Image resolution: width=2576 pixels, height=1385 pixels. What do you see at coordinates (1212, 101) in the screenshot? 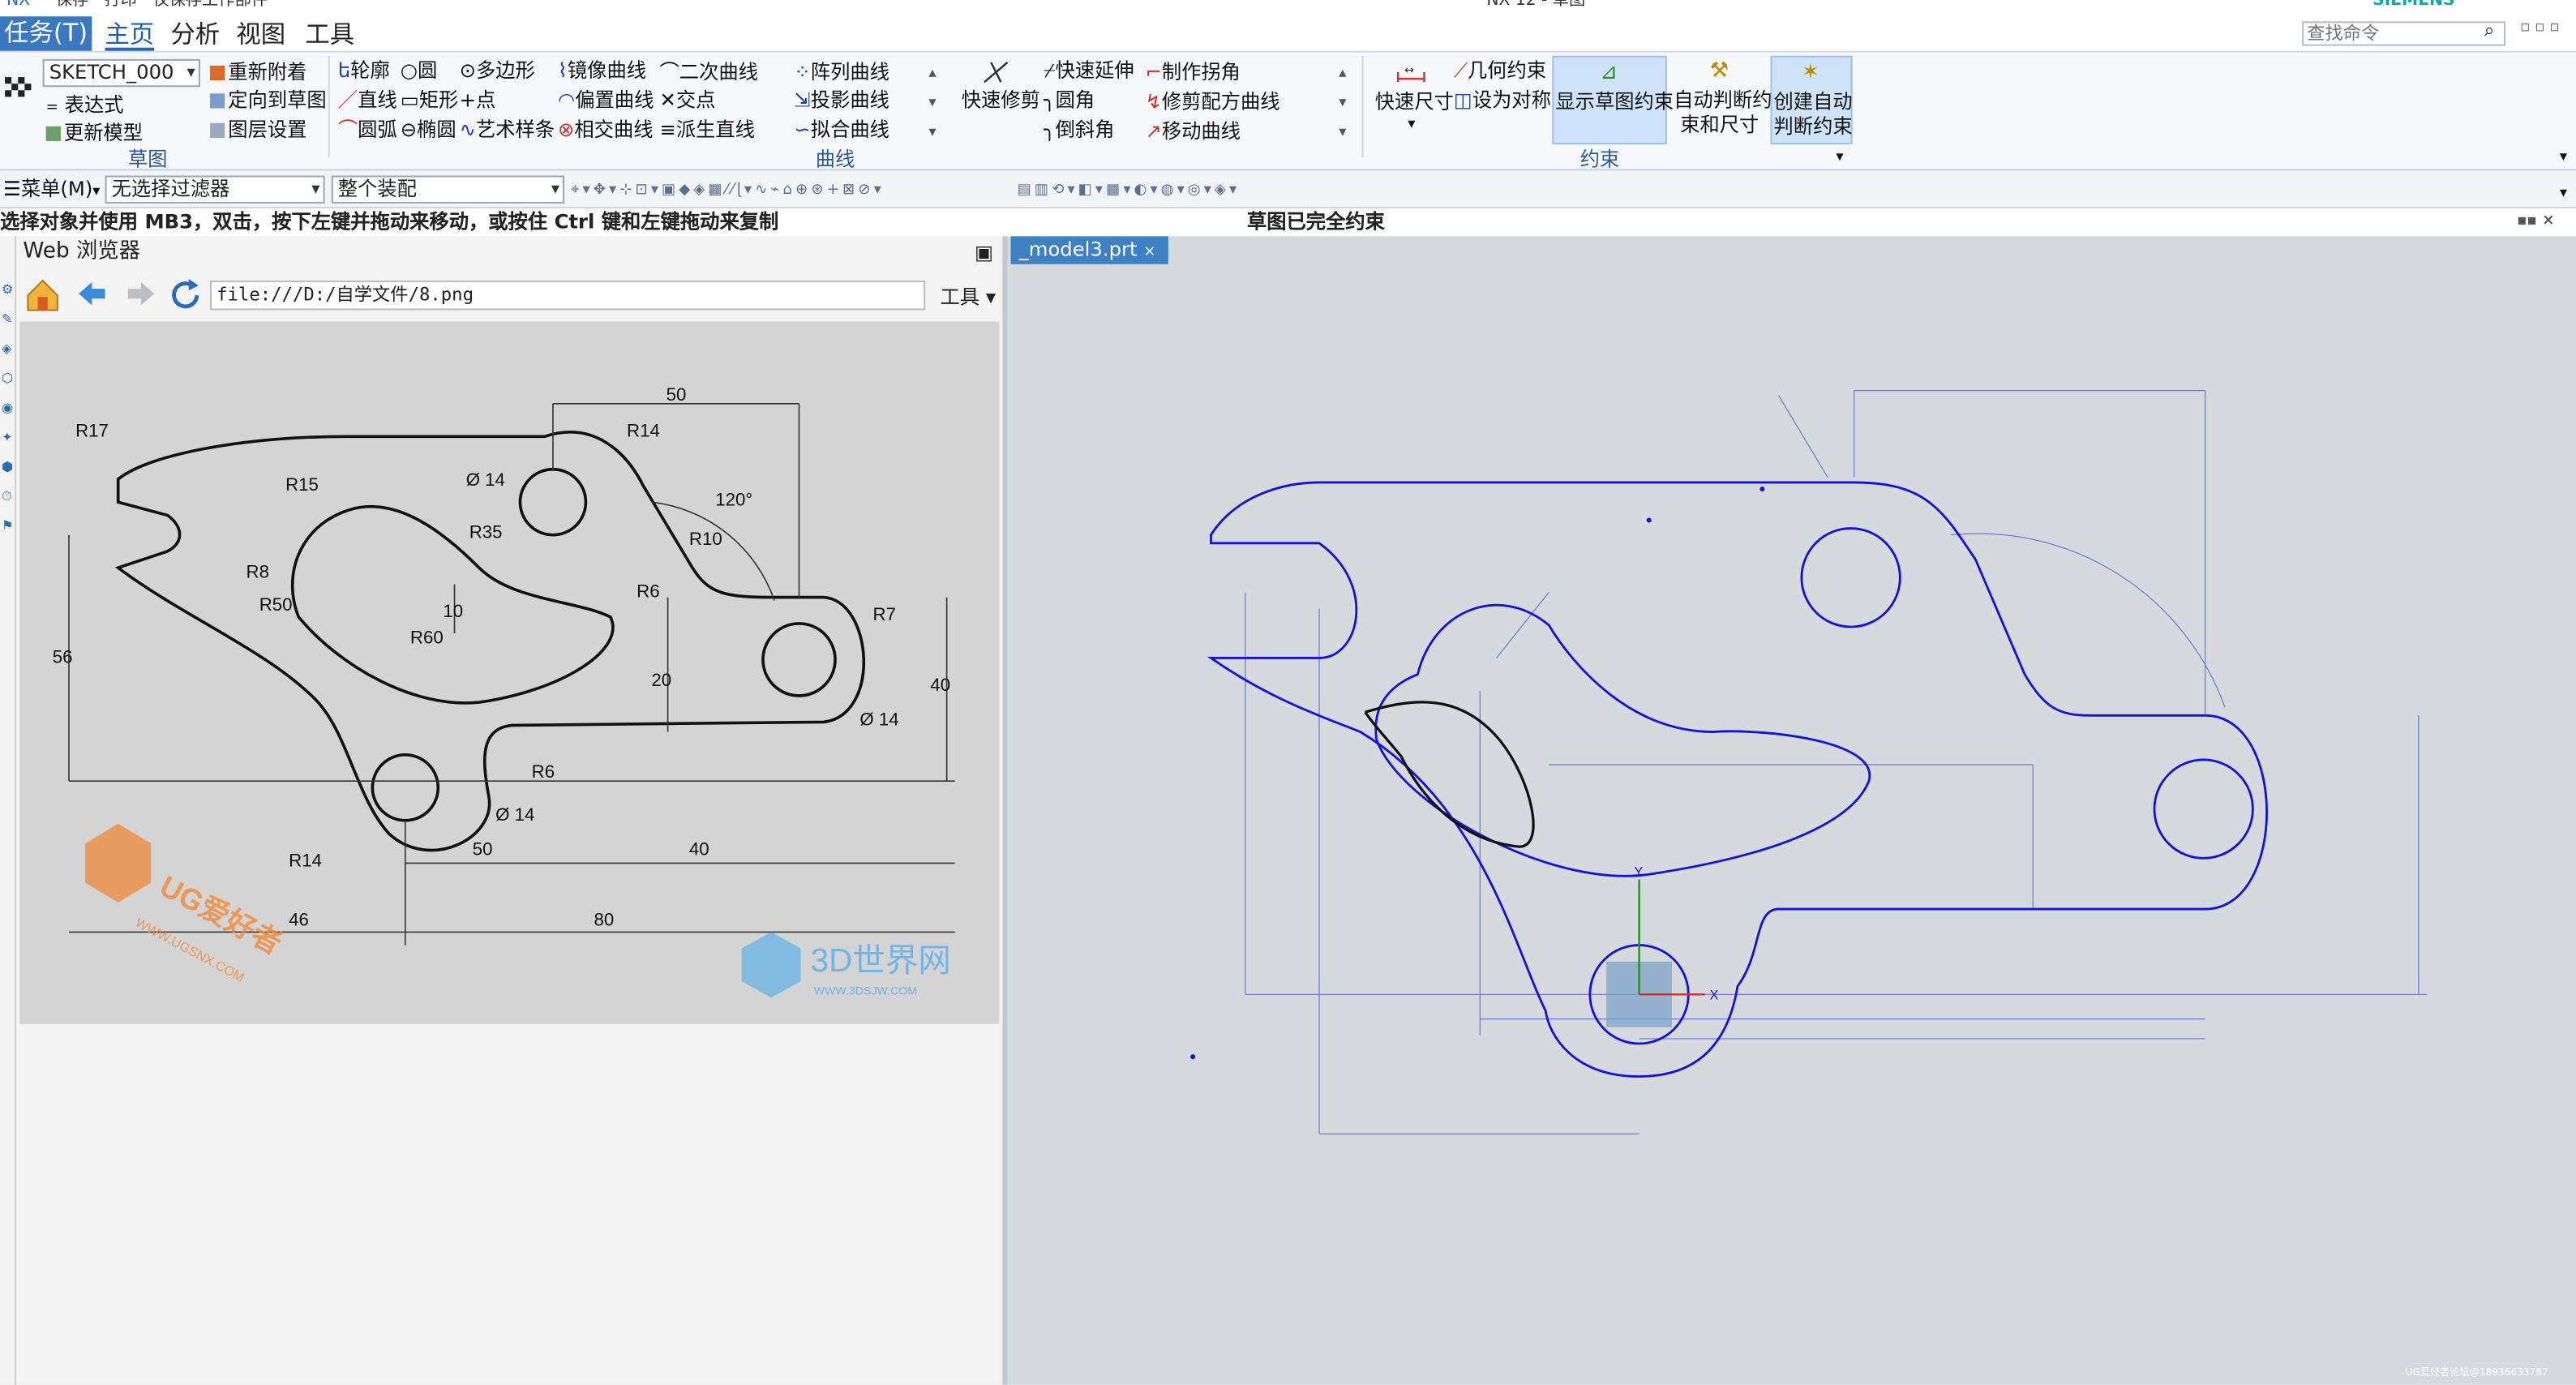
I see `trim-recipe-curve-button: ↯修剪配方曲线` at bounding box center [1212, 101].